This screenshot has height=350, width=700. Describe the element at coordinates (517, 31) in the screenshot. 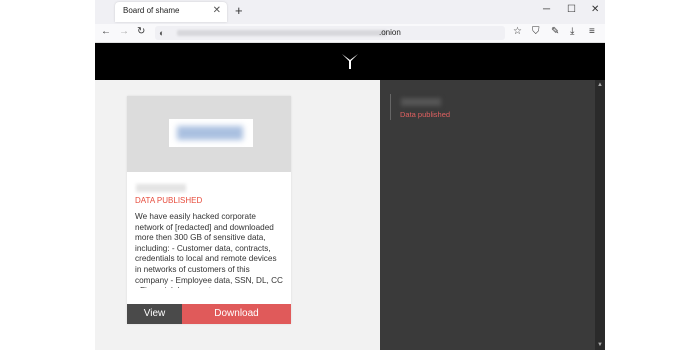

I see `bookmark-star-icon: ☆` at that location.